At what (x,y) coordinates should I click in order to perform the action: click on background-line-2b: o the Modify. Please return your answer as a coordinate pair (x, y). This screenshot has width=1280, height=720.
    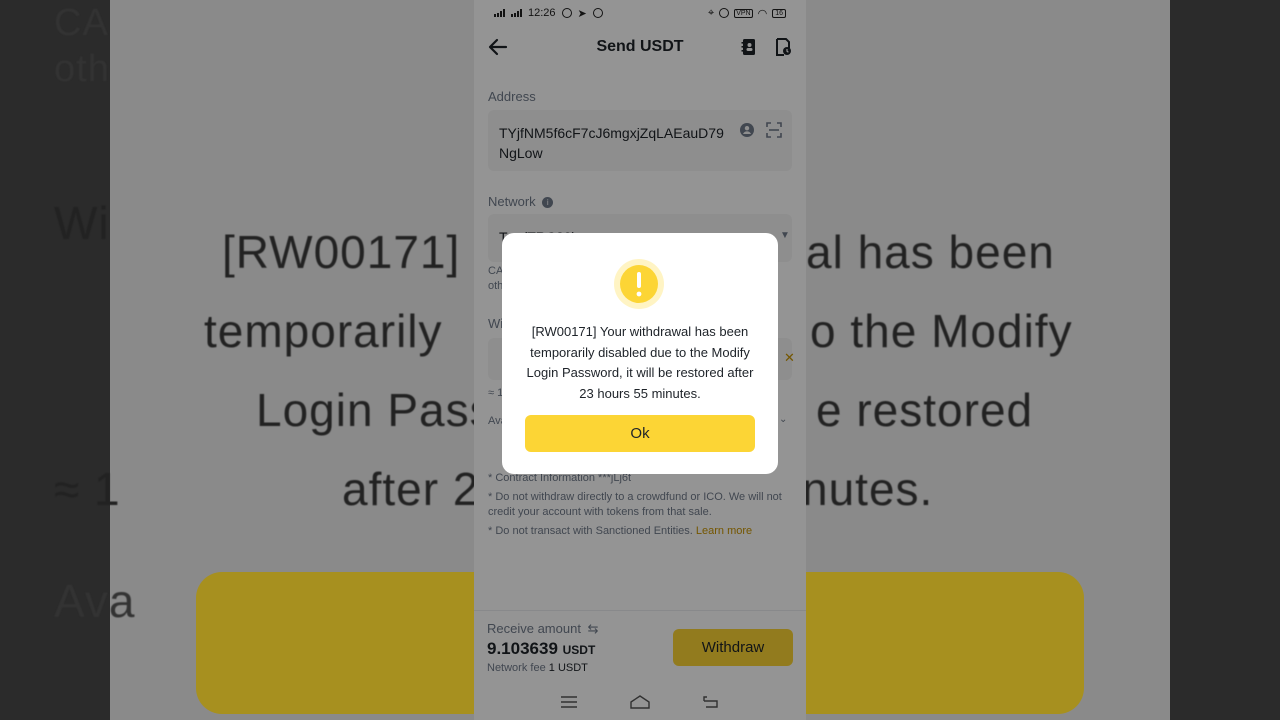
    Looking at the image, I should click on (941, 331).